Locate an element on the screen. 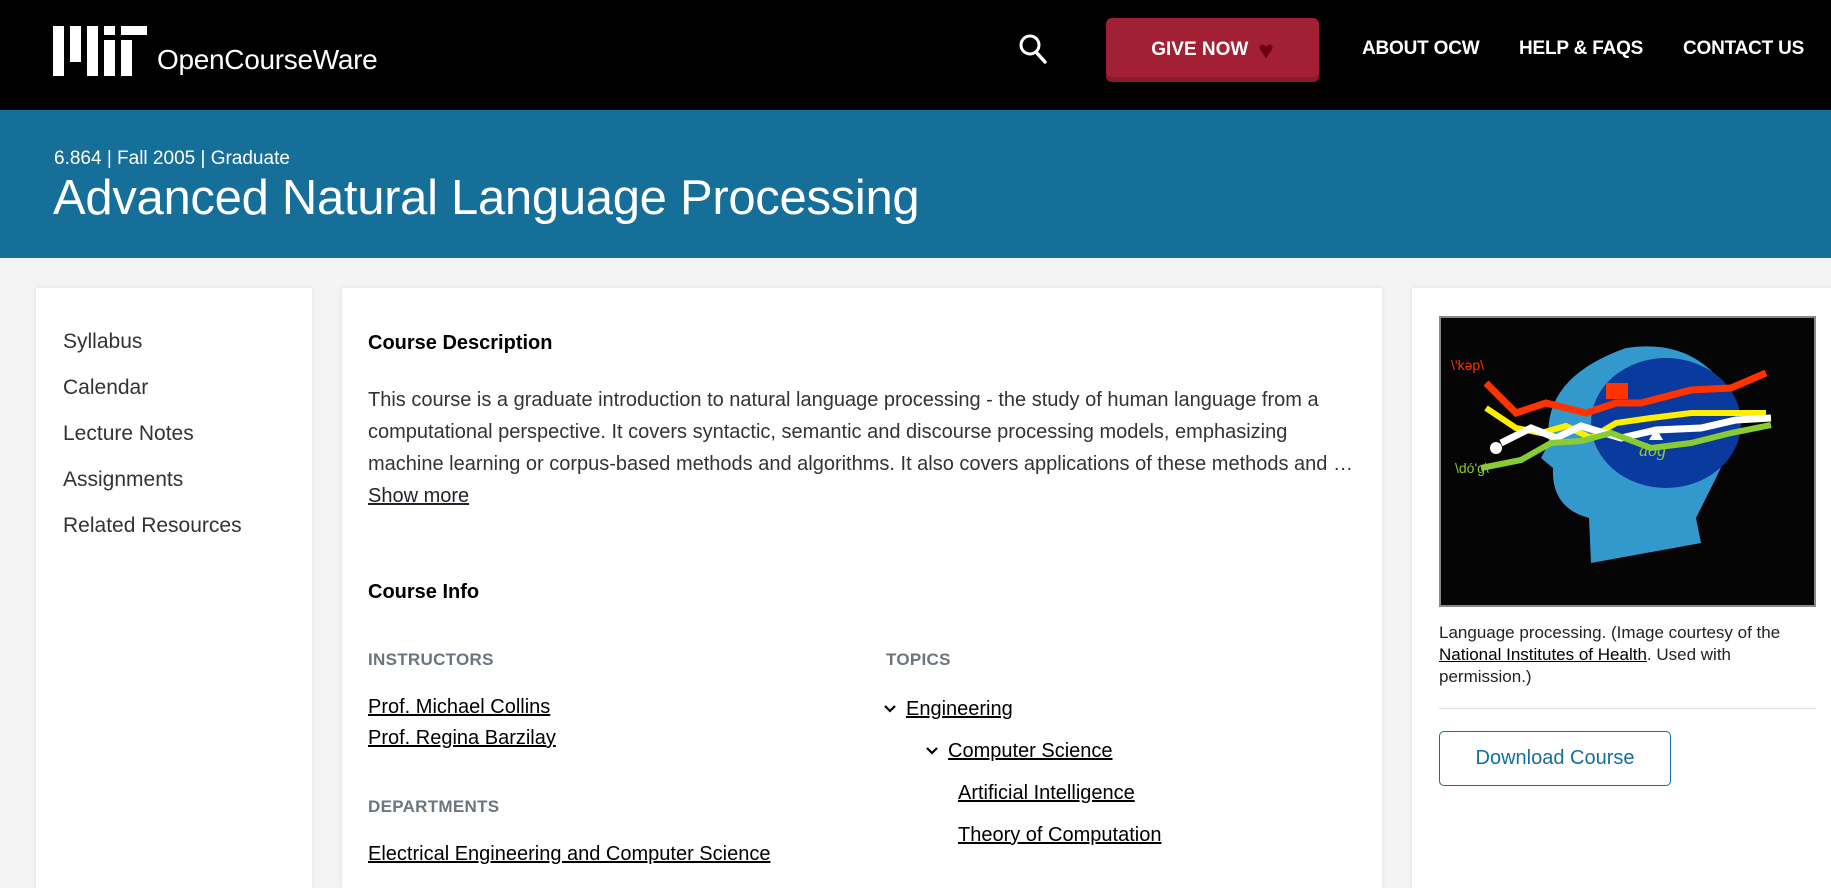  course-description-heading: Course Description is located at coordinates (460, 343).